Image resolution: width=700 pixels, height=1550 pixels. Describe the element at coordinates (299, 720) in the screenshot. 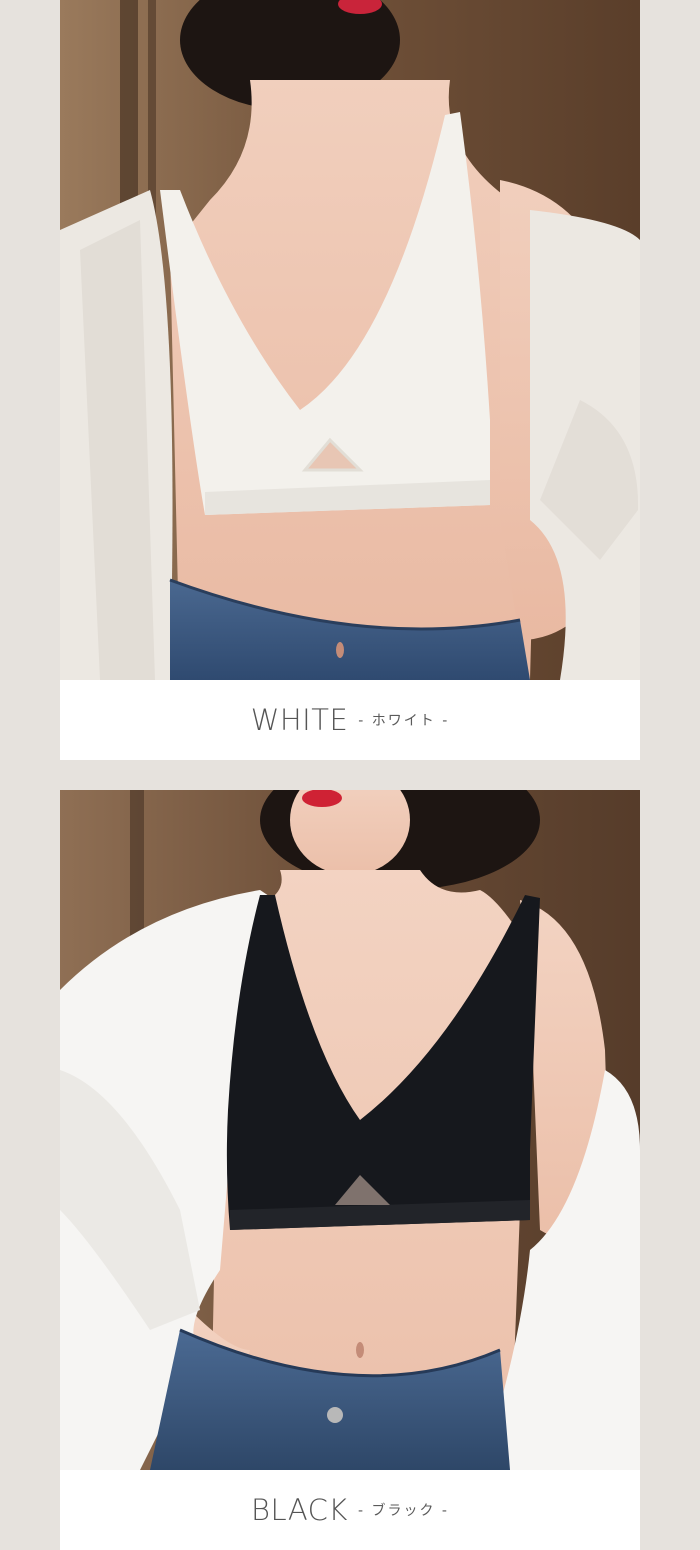

I see `color-name: WHITE` at that location.